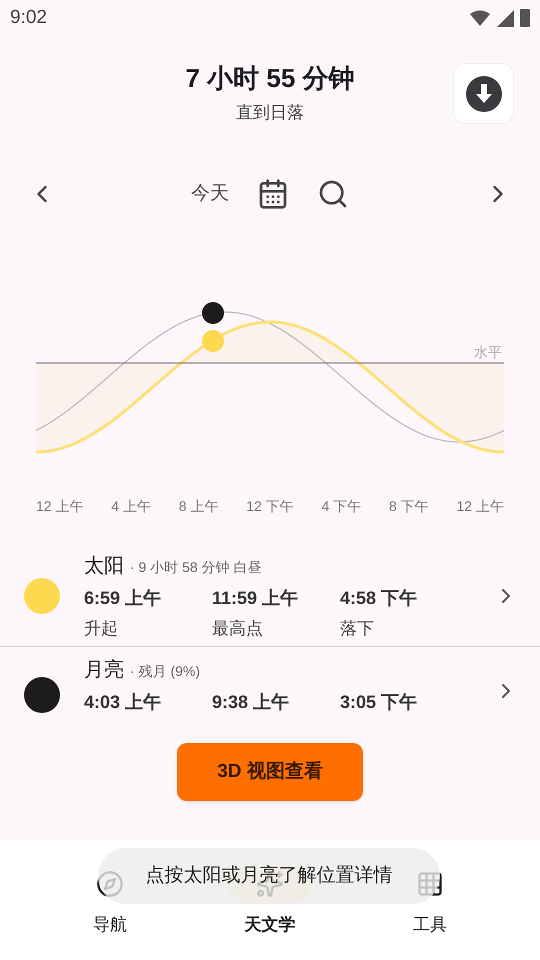 The height and width of the screenshot is (960, 540). What do you see at coordinates (379, 702) in the screenshot?
I see `event-time: 3:05 下午` at bounding box center [379, 702].